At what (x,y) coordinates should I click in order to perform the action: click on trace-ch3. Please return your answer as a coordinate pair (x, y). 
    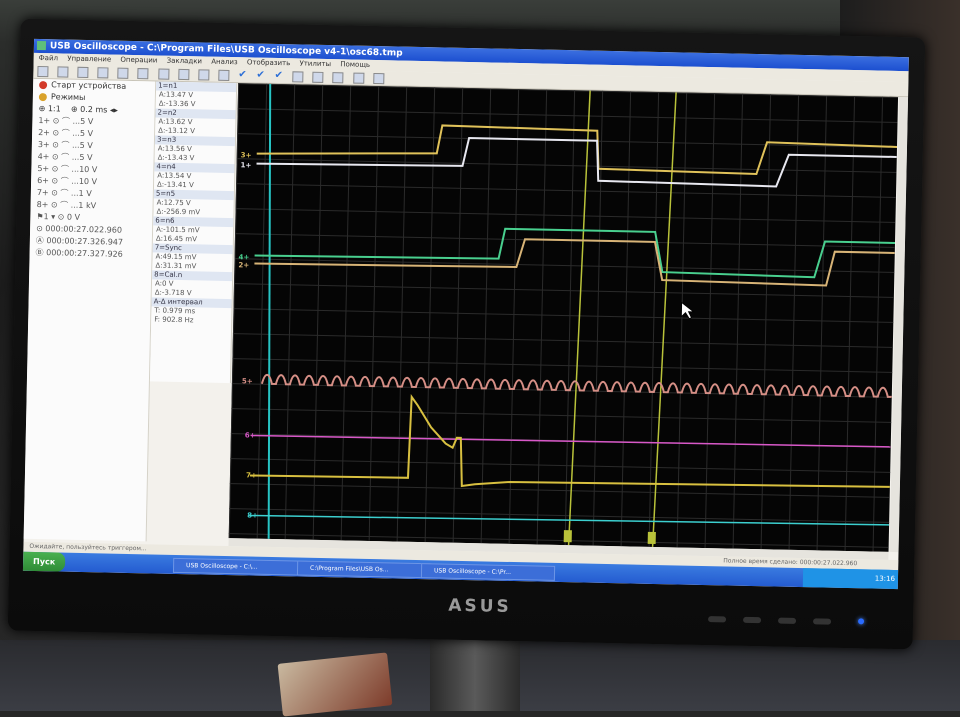
    Looking at the image, I should click on (577, 150).